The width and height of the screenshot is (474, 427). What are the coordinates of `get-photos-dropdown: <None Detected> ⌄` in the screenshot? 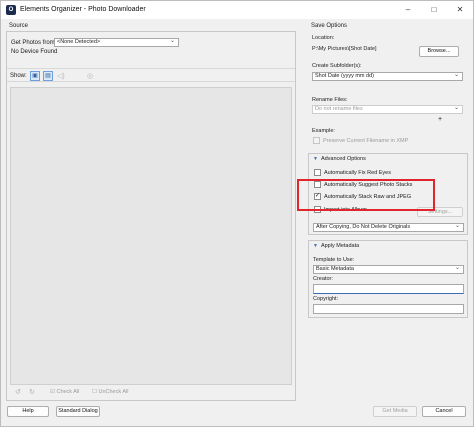 It's located at (116, 42).